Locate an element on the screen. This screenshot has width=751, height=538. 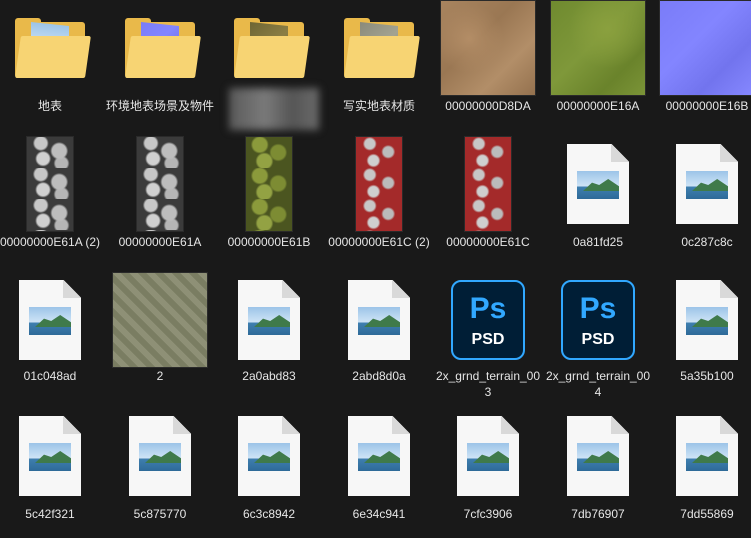
file-name: 00000000E61C is located at coordinates (488, 242).